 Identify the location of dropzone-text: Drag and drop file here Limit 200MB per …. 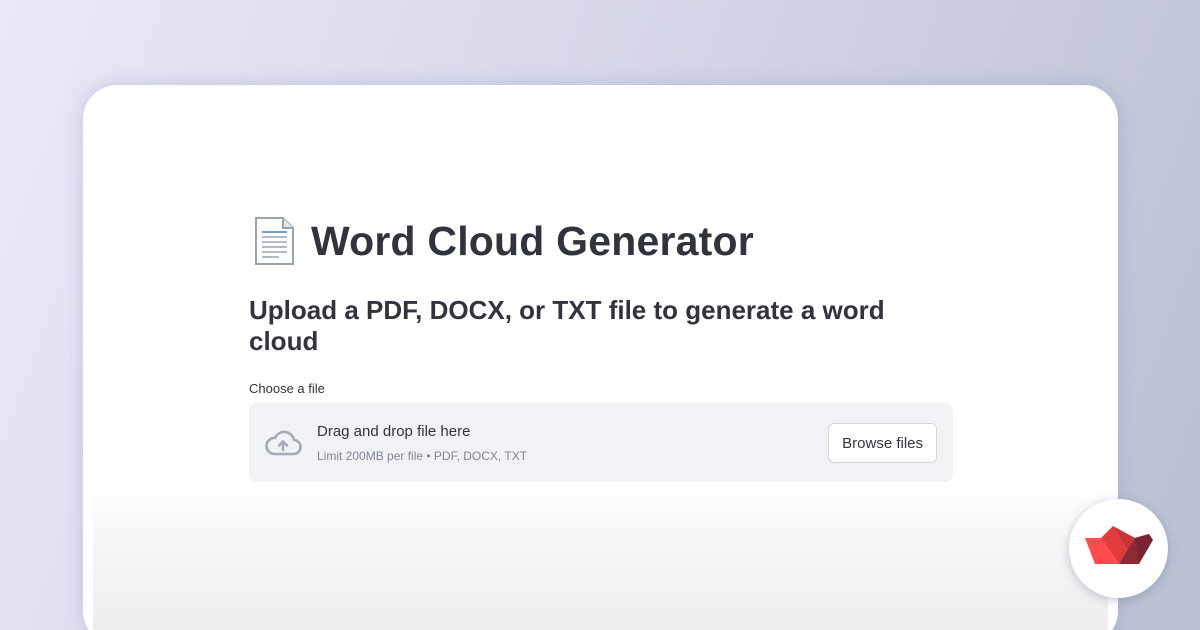
(422, 443).